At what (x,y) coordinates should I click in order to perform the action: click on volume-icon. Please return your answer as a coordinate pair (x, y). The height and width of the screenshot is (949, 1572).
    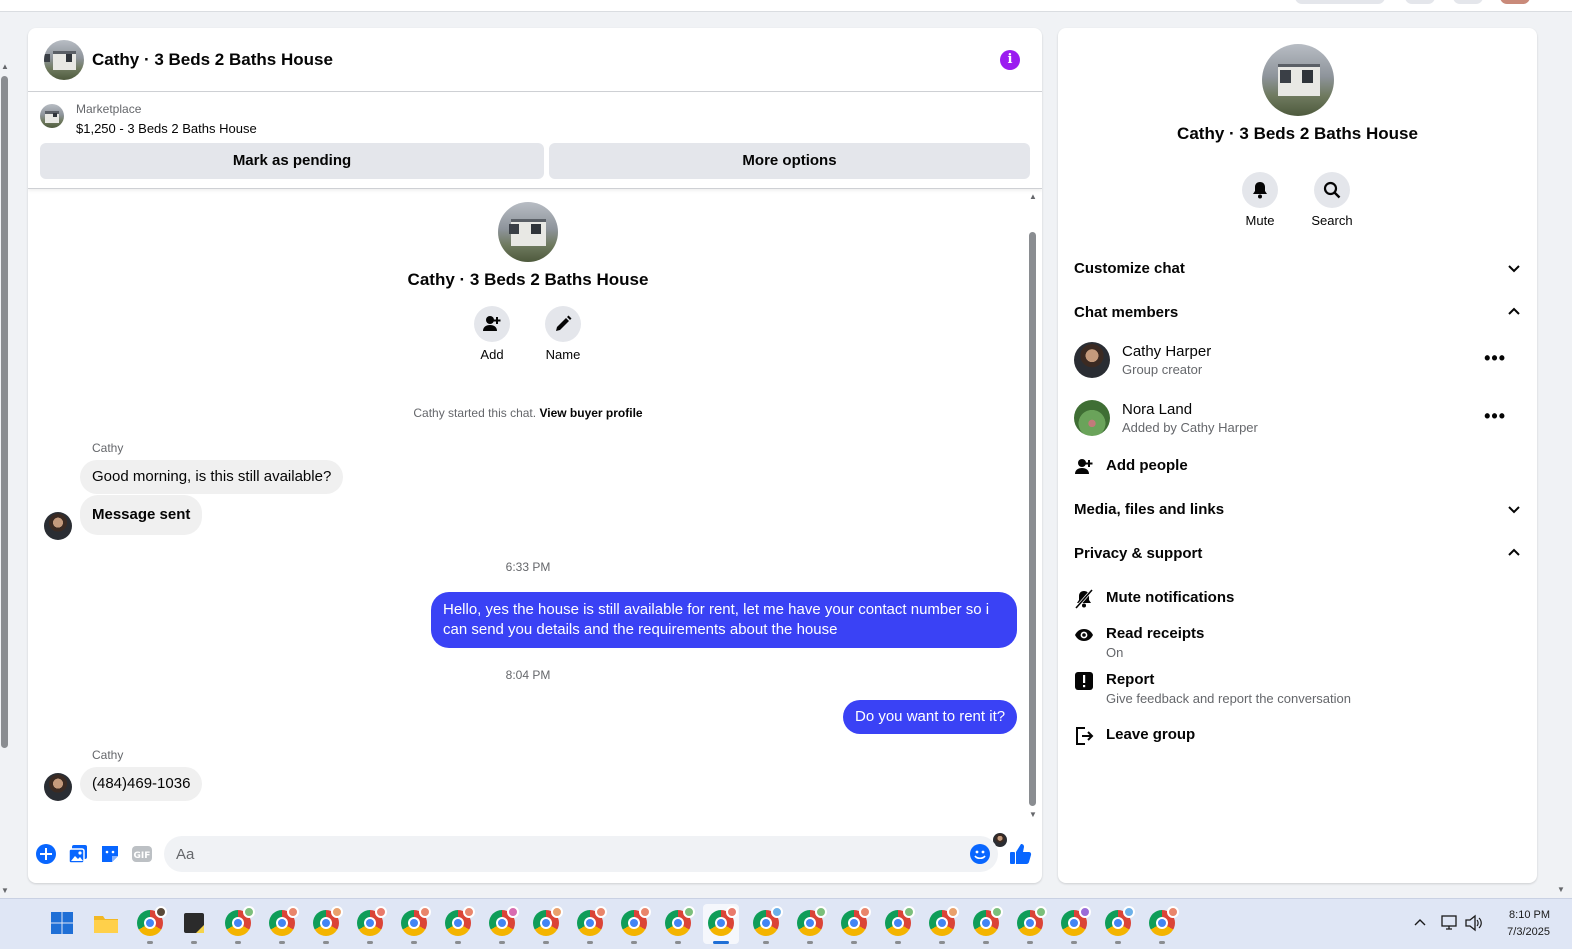
    Looking at the image, I should click on (1474, 923).